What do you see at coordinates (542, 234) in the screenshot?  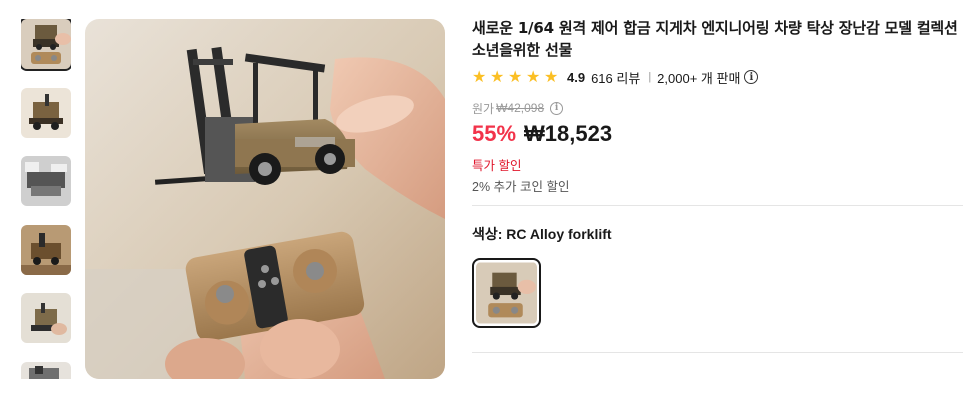 I see `color-option-label: 색상: RC Alloy forklift` at bounding box center [542, 234].